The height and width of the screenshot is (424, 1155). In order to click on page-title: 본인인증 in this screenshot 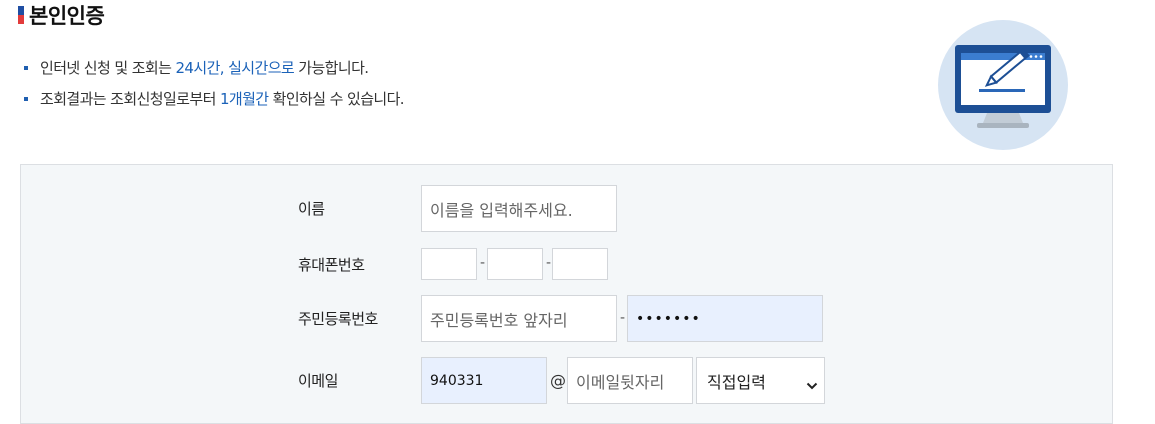, I will do `click(67, 16)`.